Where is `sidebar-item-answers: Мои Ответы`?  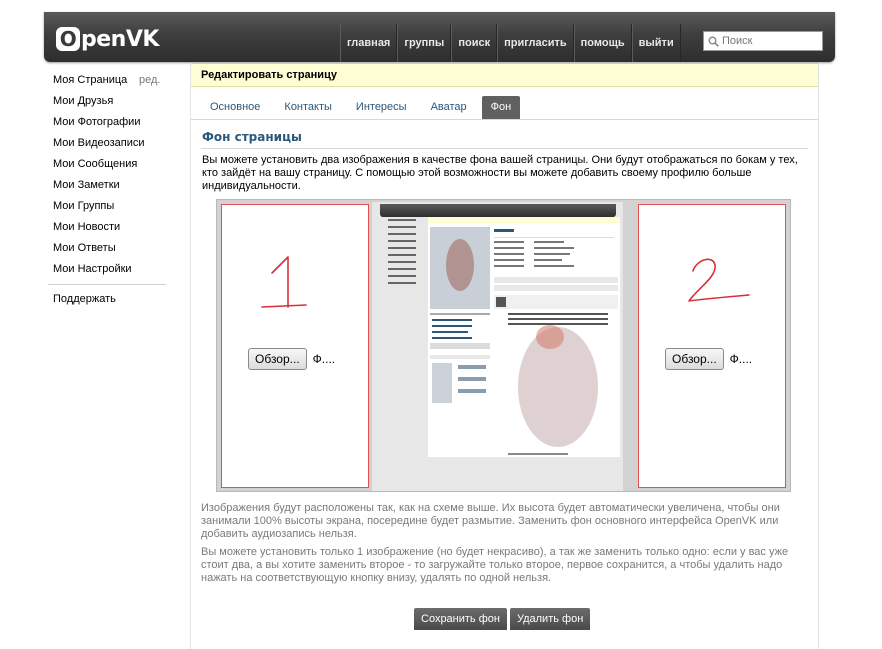 sidebar-item-answers: Мои Ответы is located at coordinates (107, 249).